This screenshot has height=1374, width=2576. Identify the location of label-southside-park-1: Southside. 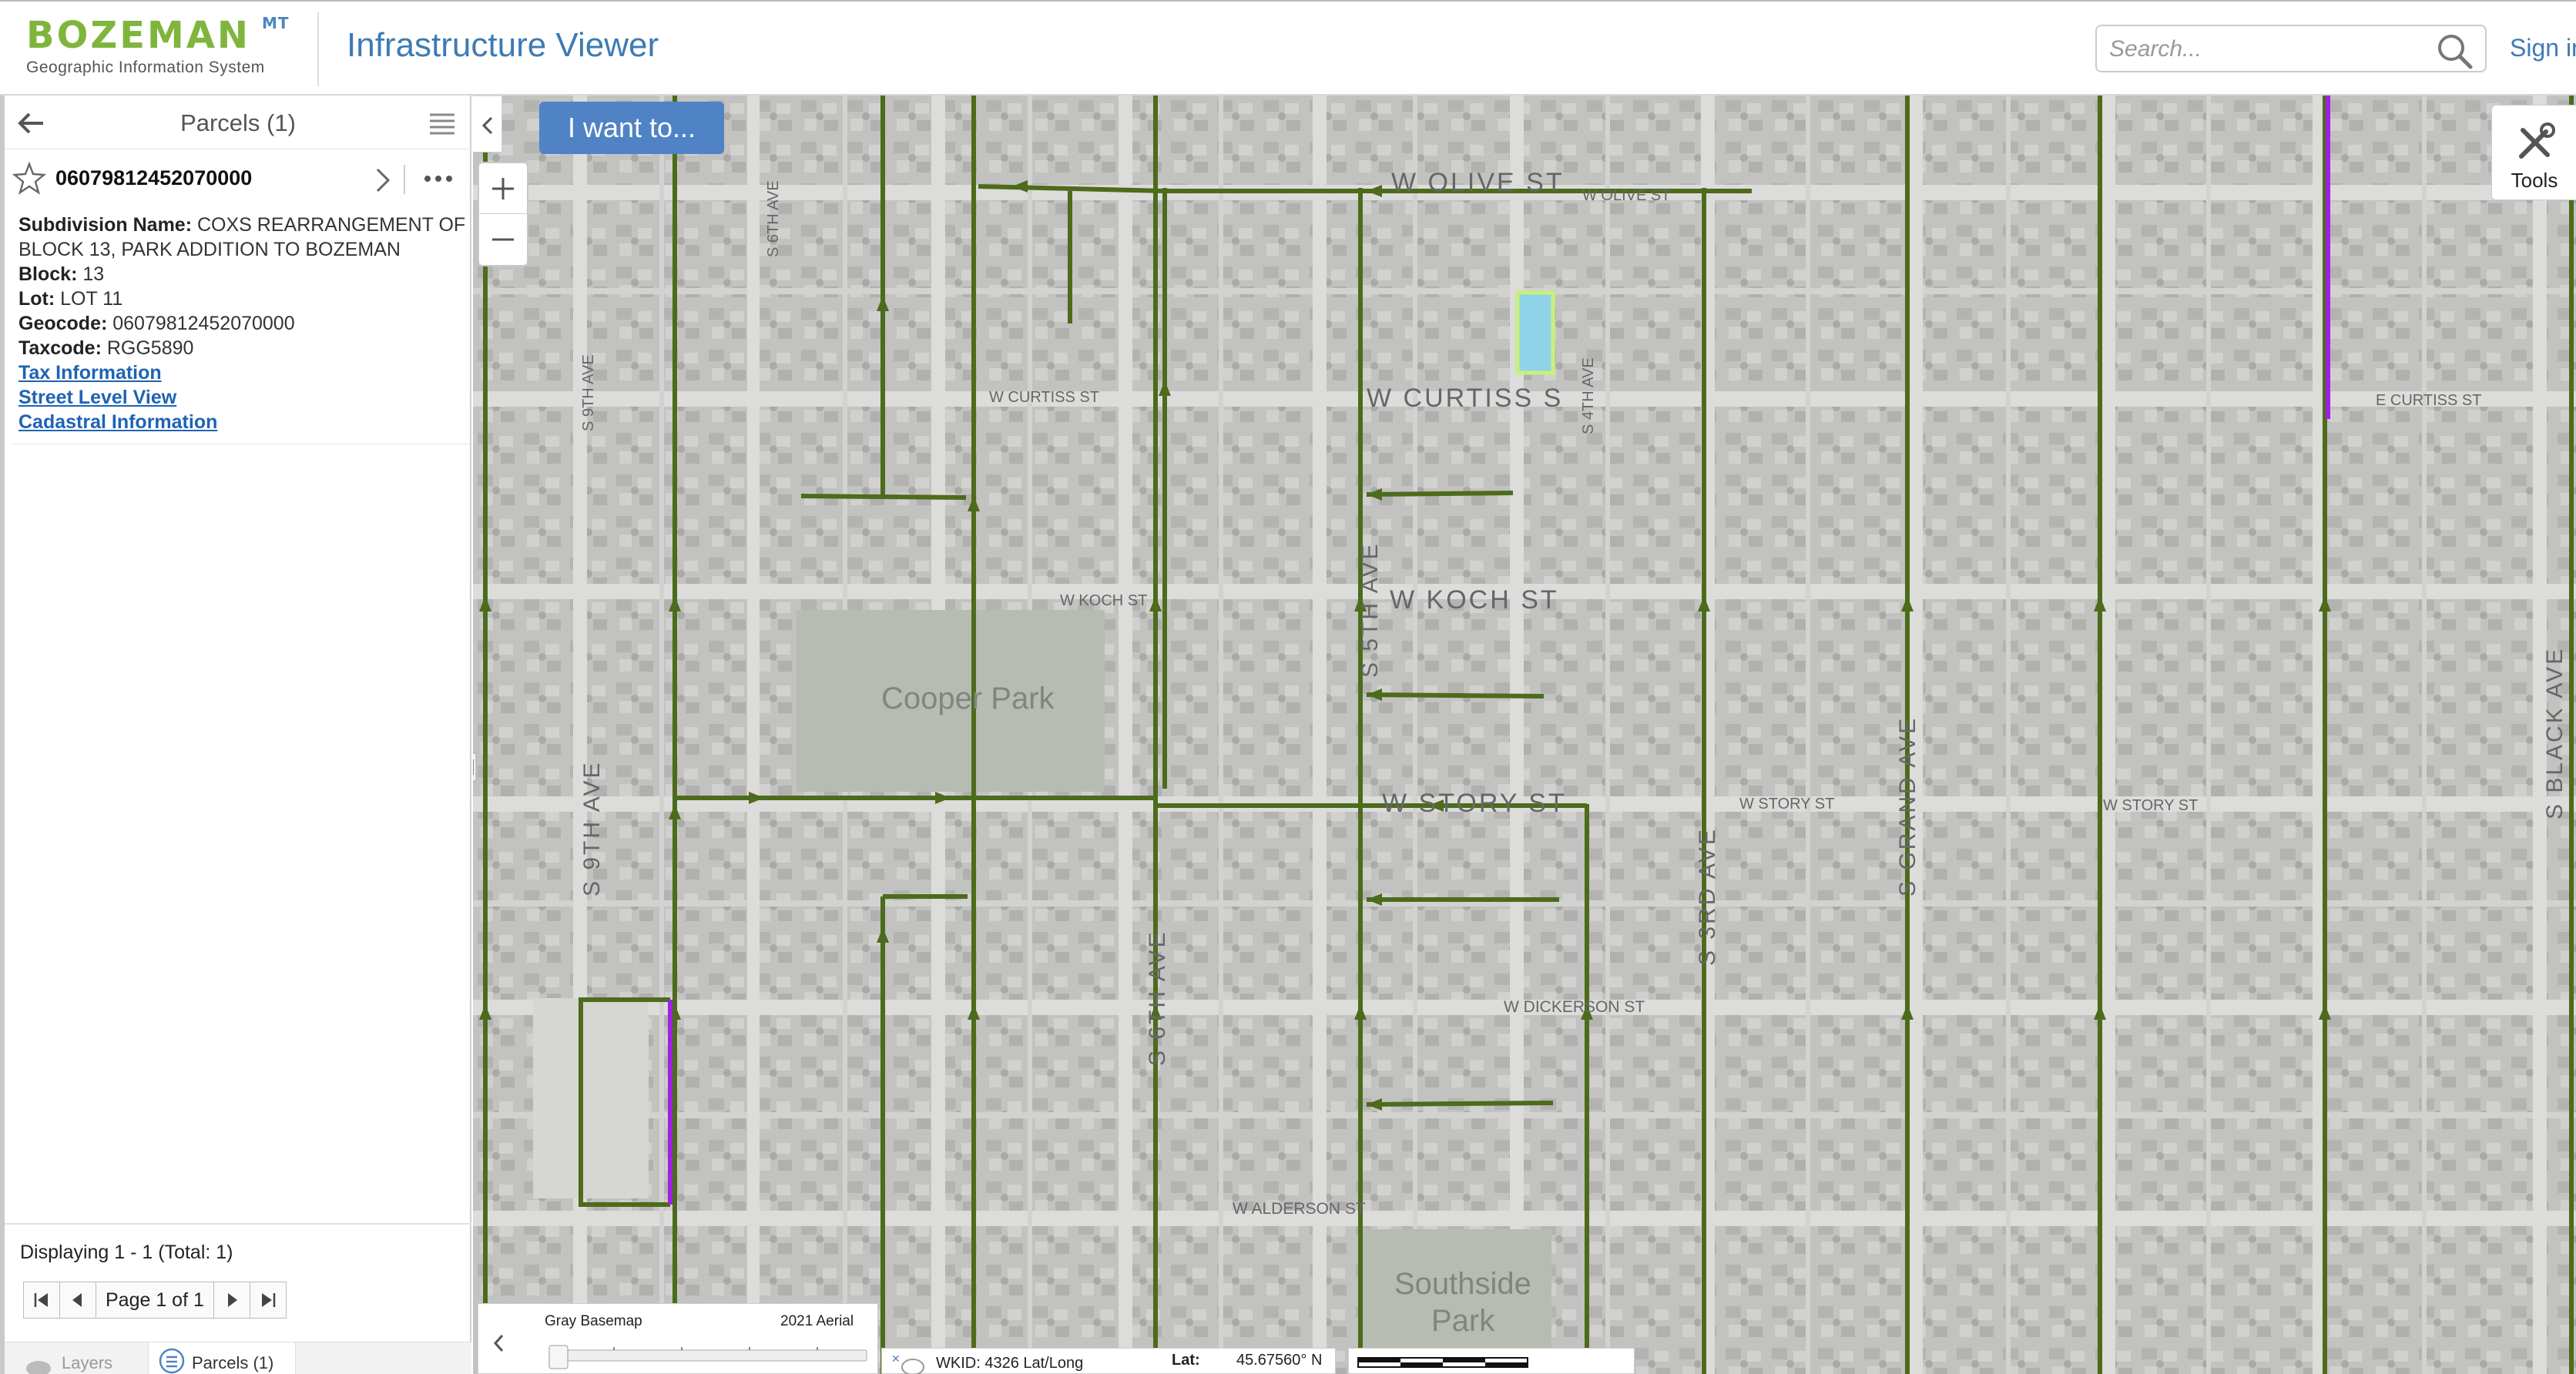
(1462, 1284).